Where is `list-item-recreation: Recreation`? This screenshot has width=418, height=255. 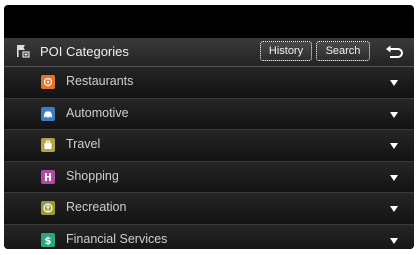 list-item-recreation: Recreation is located at coordinates (209, 209).